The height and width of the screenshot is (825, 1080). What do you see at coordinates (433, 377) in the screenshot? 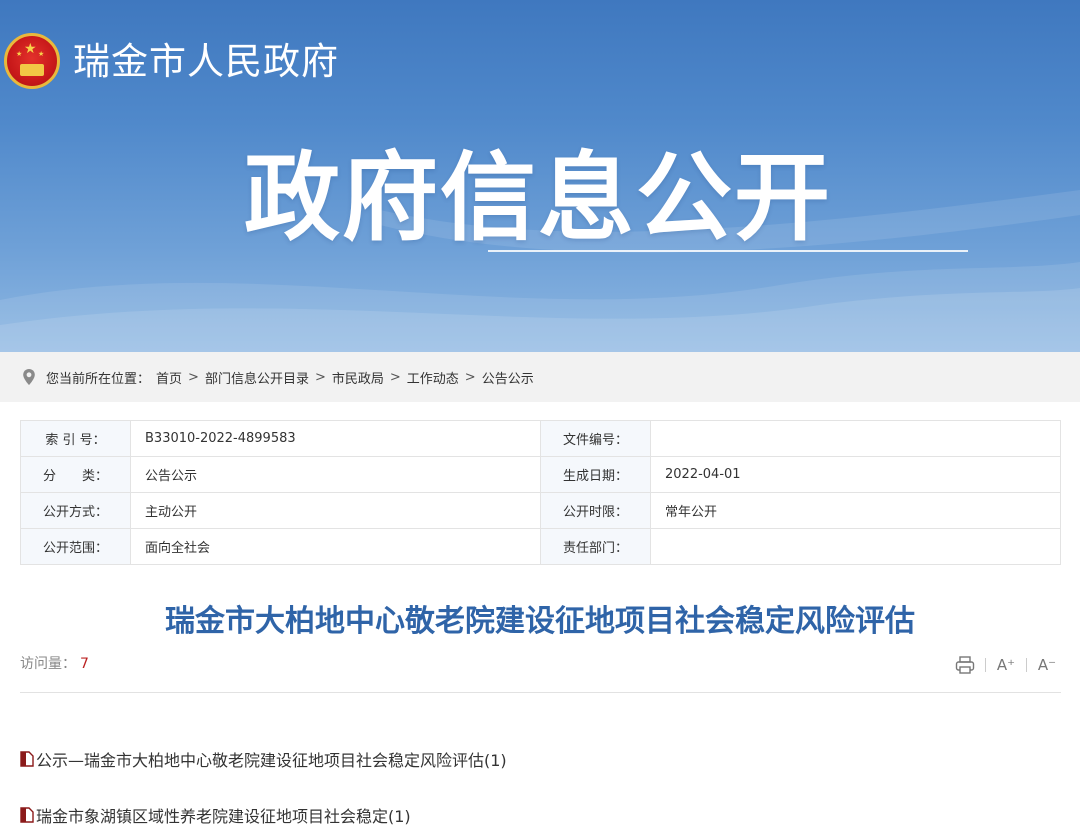
I see `breadcrumb-item-work-news: 工作动态` at bounding box center [433, 377].